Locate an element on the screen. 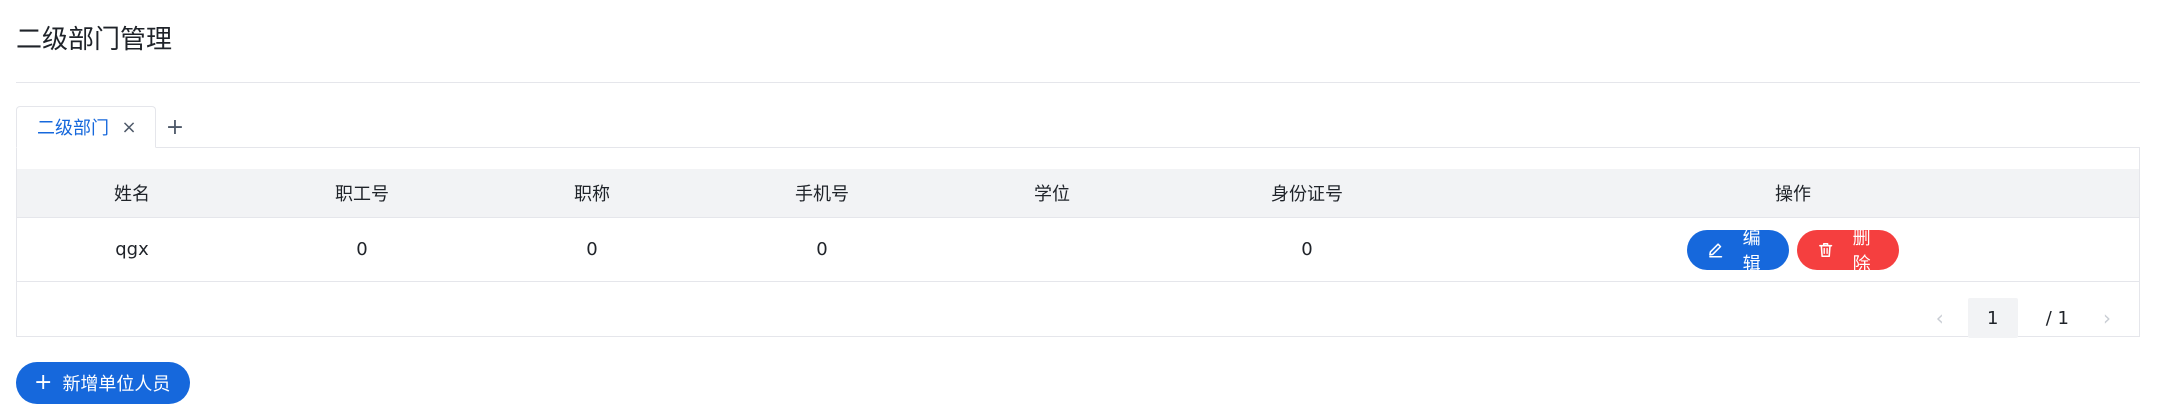  cell-title: 0 is located at coordinates (592, 249).